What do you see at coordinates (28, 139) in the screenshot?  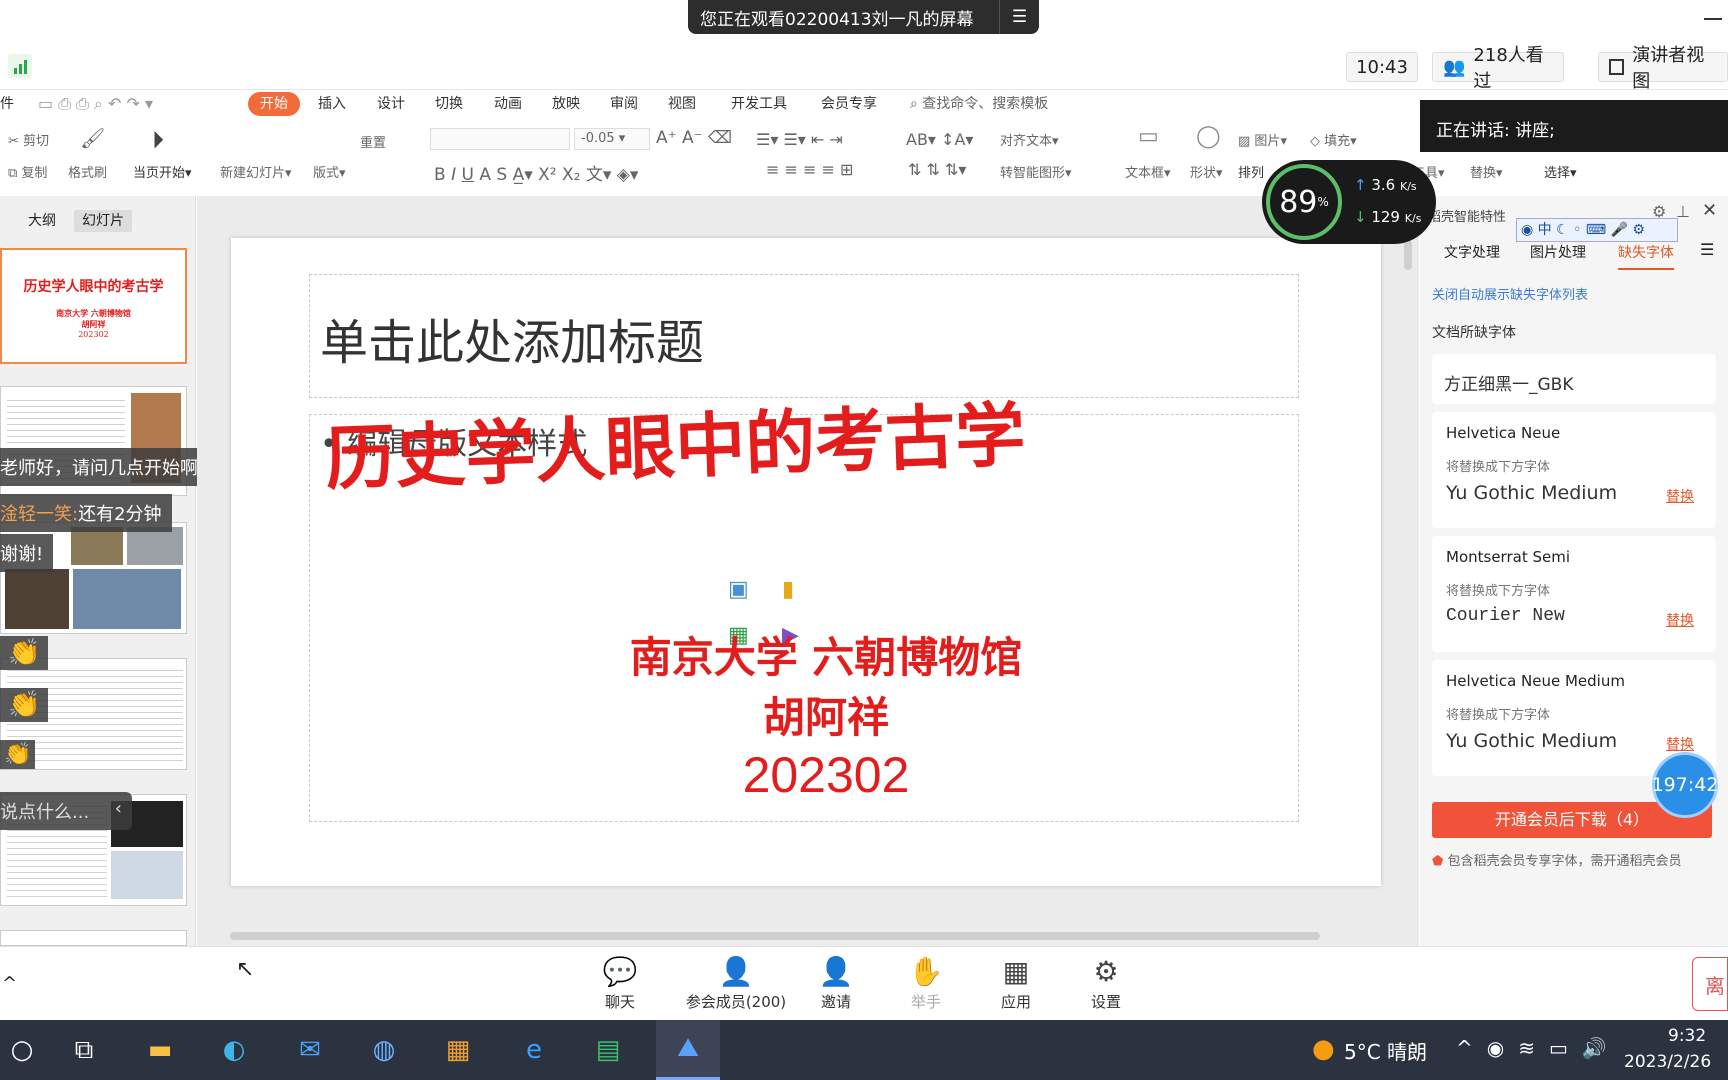 I see `cut-button: ✂ 剪切` at bounding box center [28, 139].